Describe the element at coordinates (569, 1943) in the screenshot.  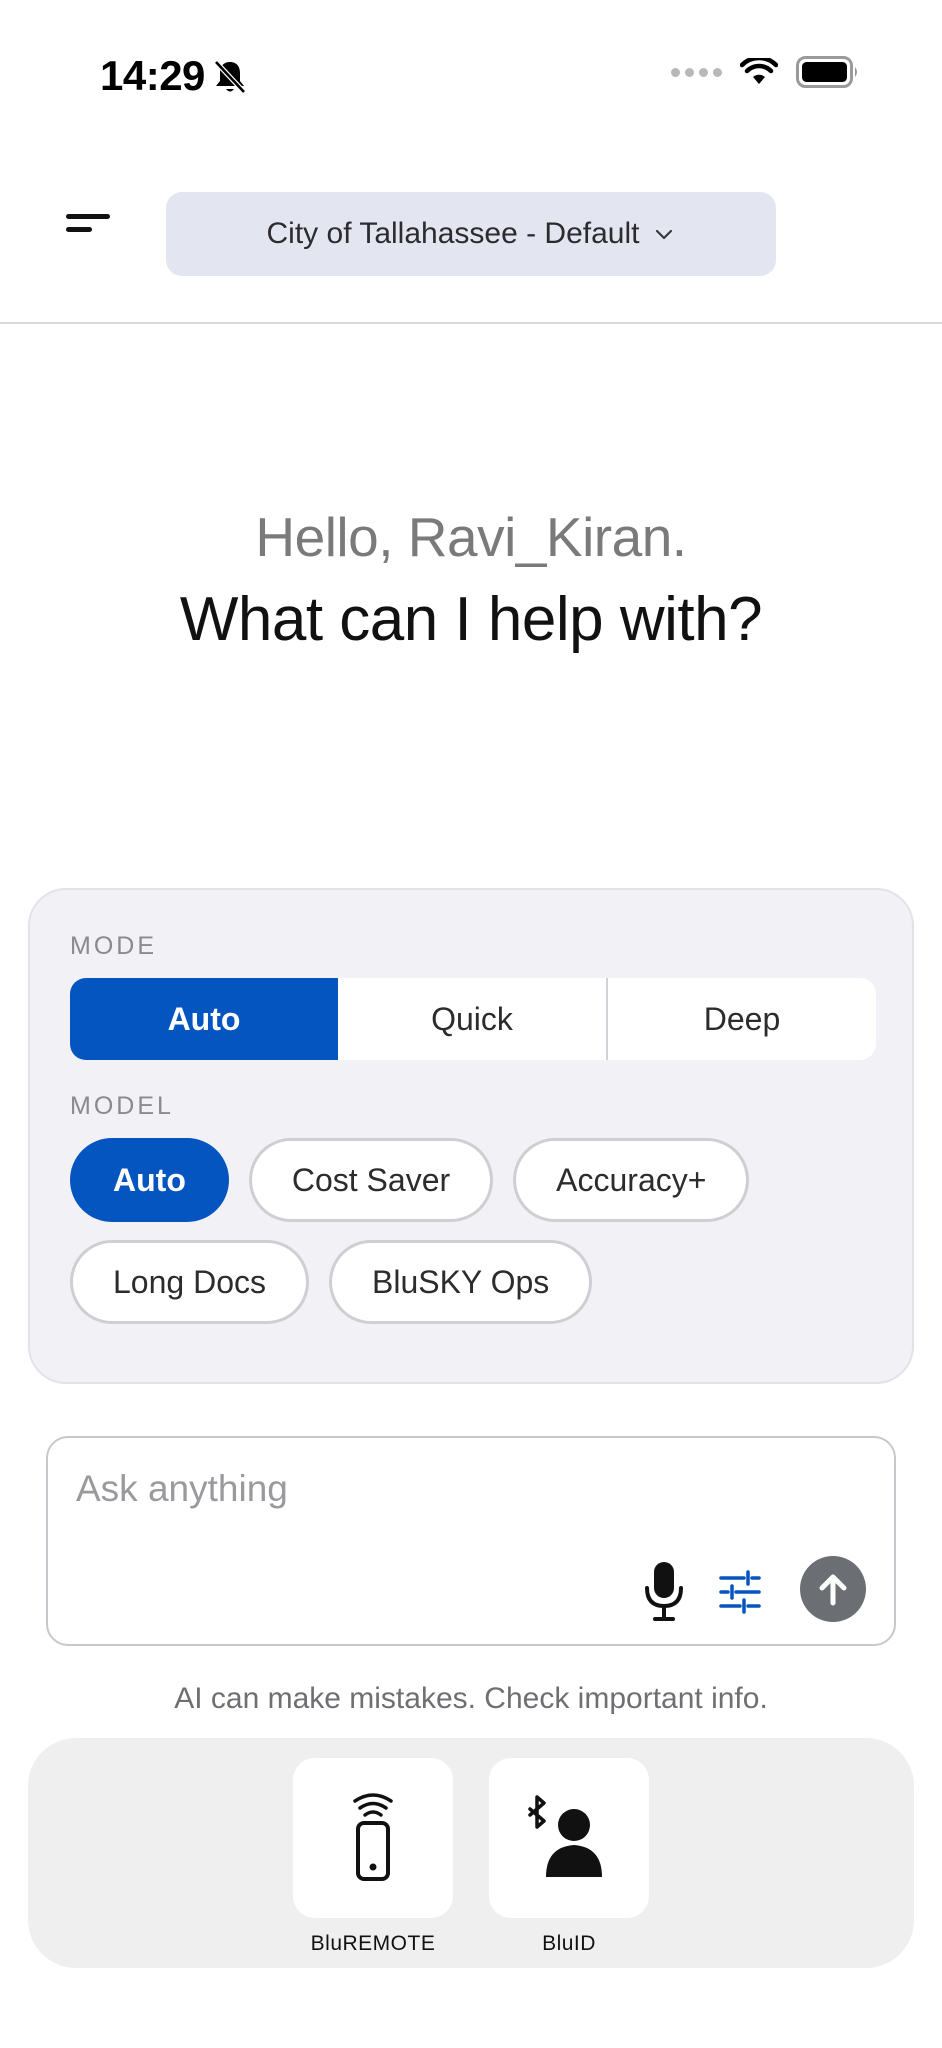
I see `app-name: BluID` at that location.